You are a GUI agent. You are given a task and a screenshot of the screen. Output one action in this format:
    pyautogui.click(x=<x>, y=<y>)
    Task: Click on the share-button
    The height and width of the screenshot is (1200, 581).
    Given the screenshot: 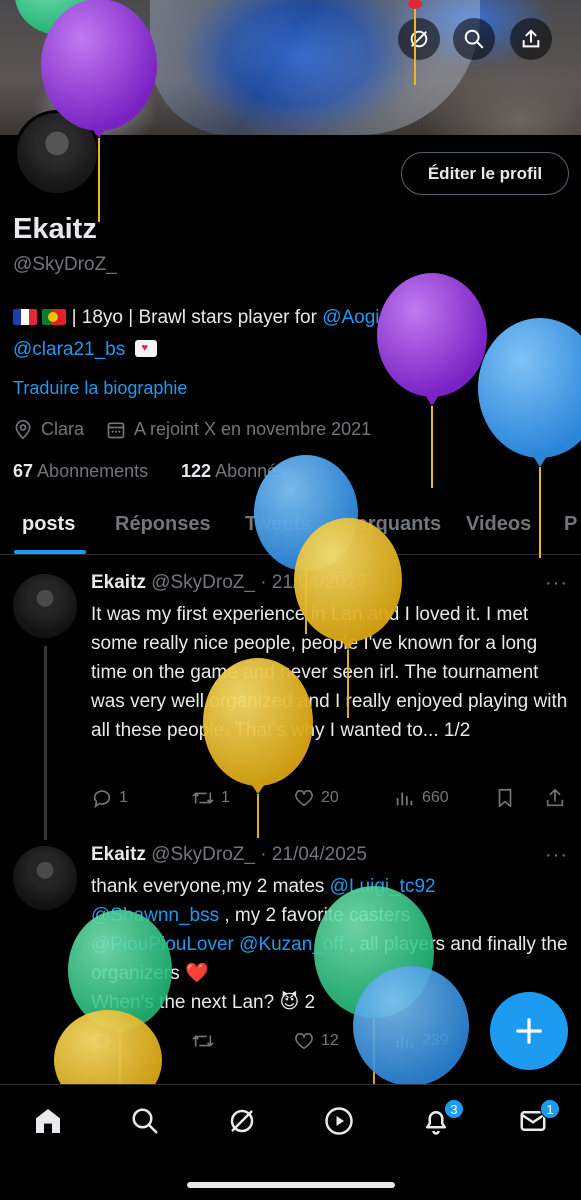 What is the action you would take?
    pyautogui.click(x=531, y=39)
    